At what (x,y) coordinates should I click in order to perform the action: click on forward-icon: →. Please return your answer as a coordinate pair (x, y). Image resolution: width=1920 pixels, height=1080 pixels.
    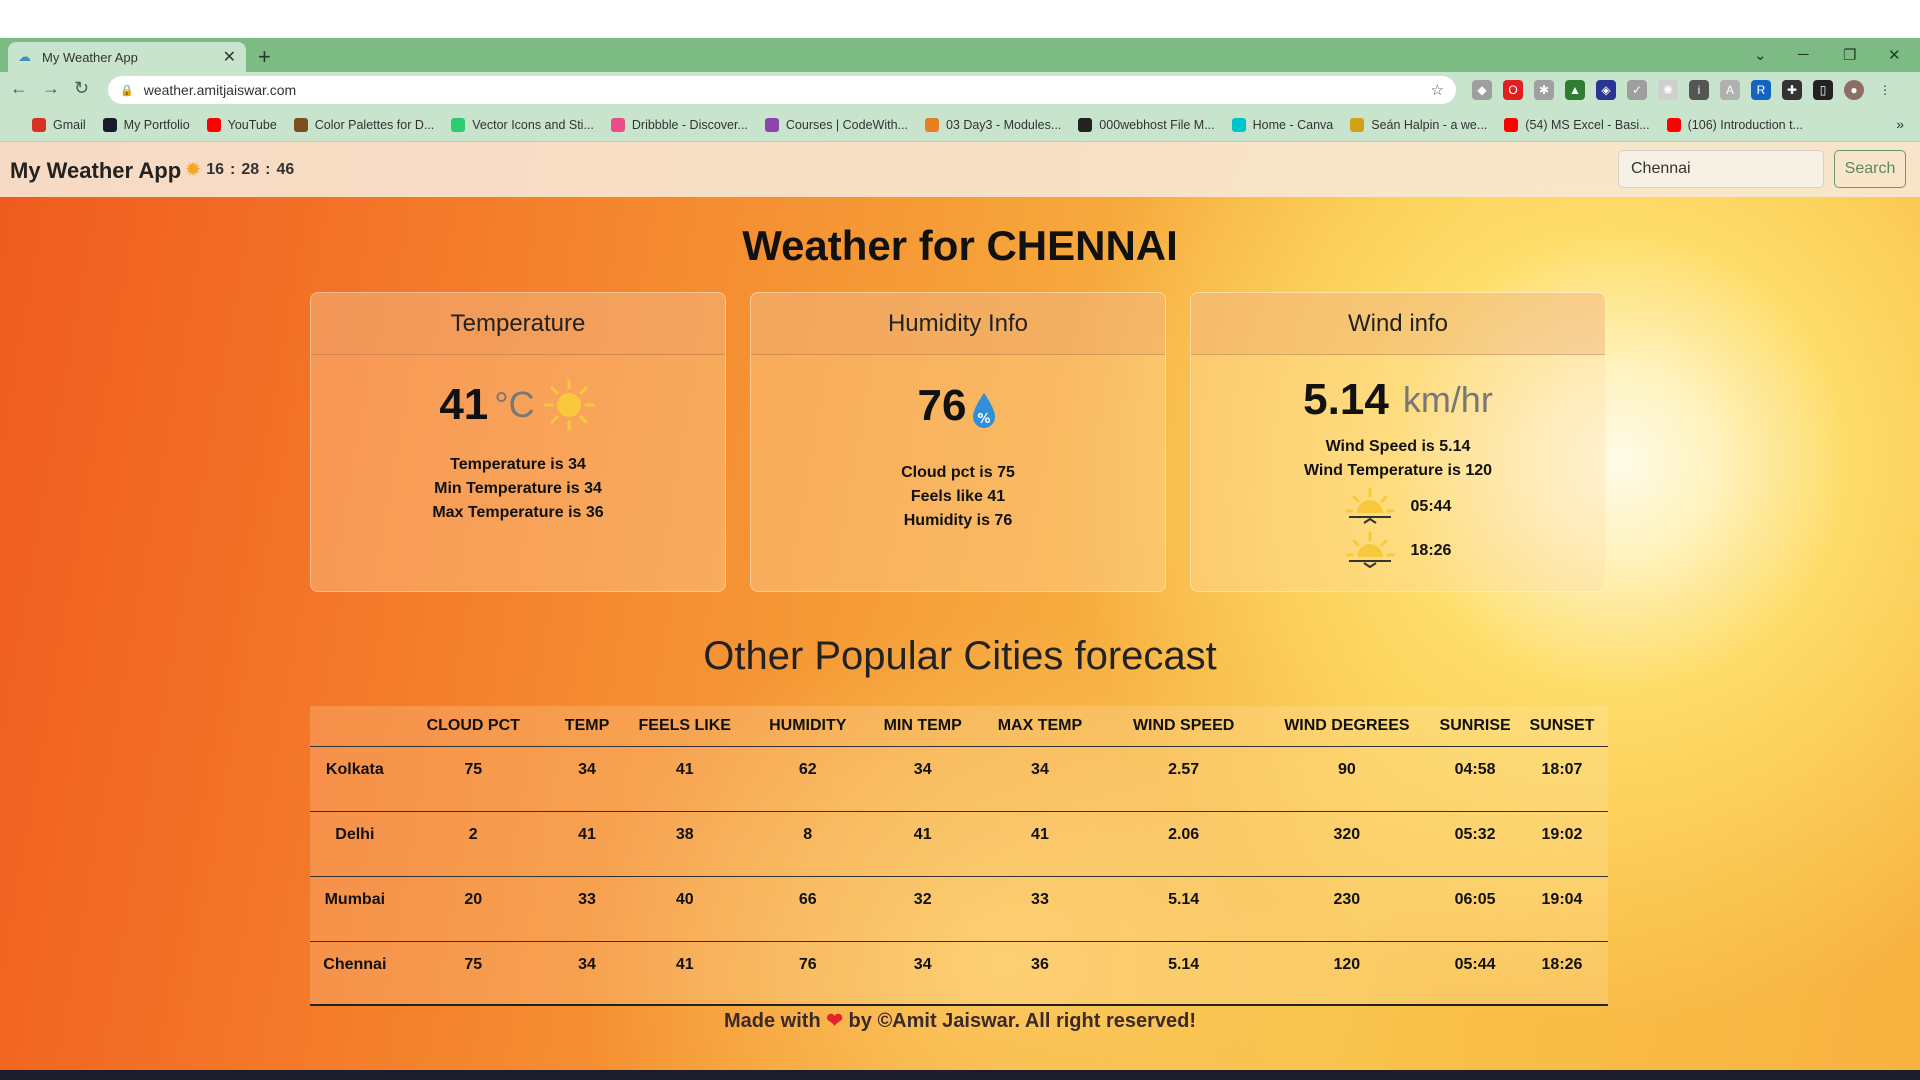
    Looking at the image, I should click on (51, 88).